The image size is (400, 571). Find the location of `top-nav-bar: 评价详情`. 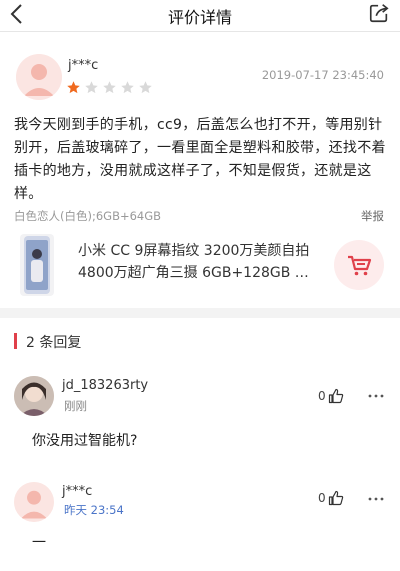

top-nav-bar: 评价详情 is located at coordinates (200, 15).